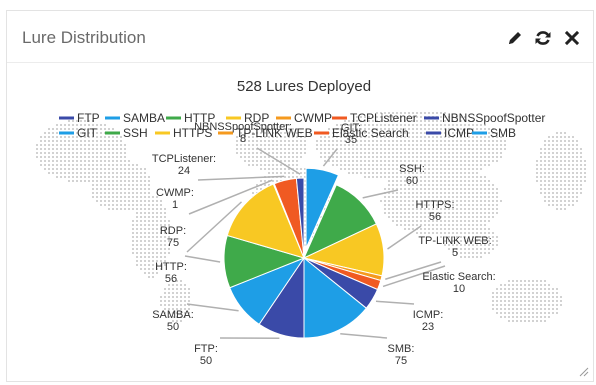  What do you see at coordinates (243, 139) in the screenshot?
I see `data-label-value: 8` at bounding box center [243, 139].